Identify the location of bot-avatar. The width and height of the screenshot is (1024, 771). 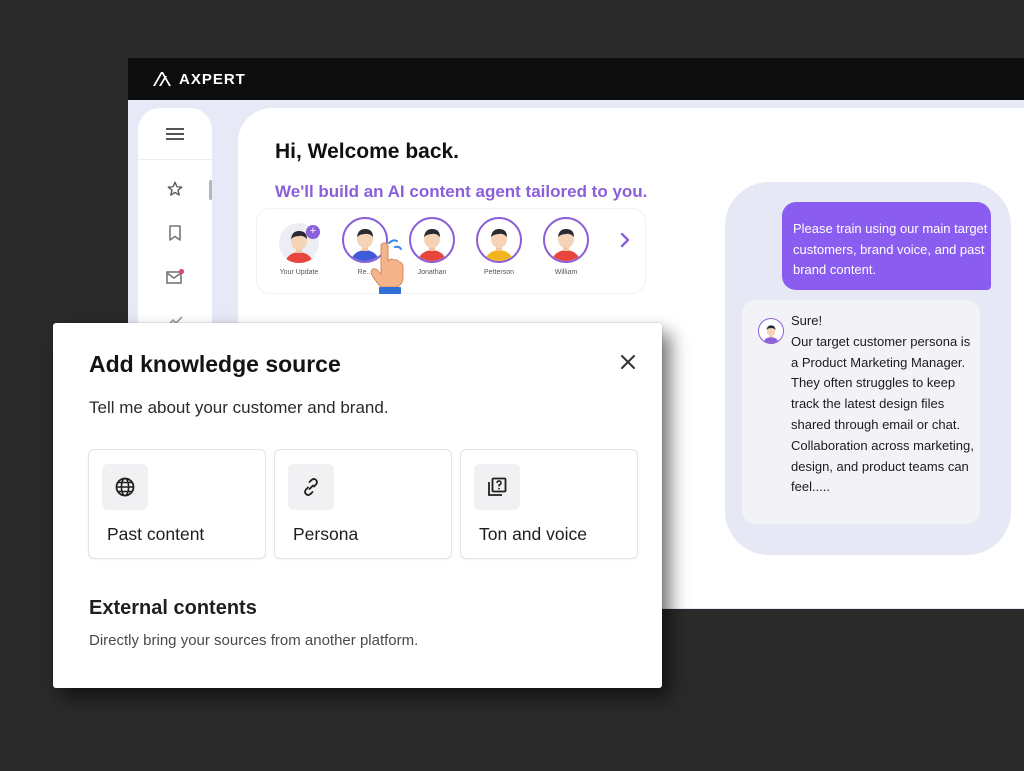
(771, 331).